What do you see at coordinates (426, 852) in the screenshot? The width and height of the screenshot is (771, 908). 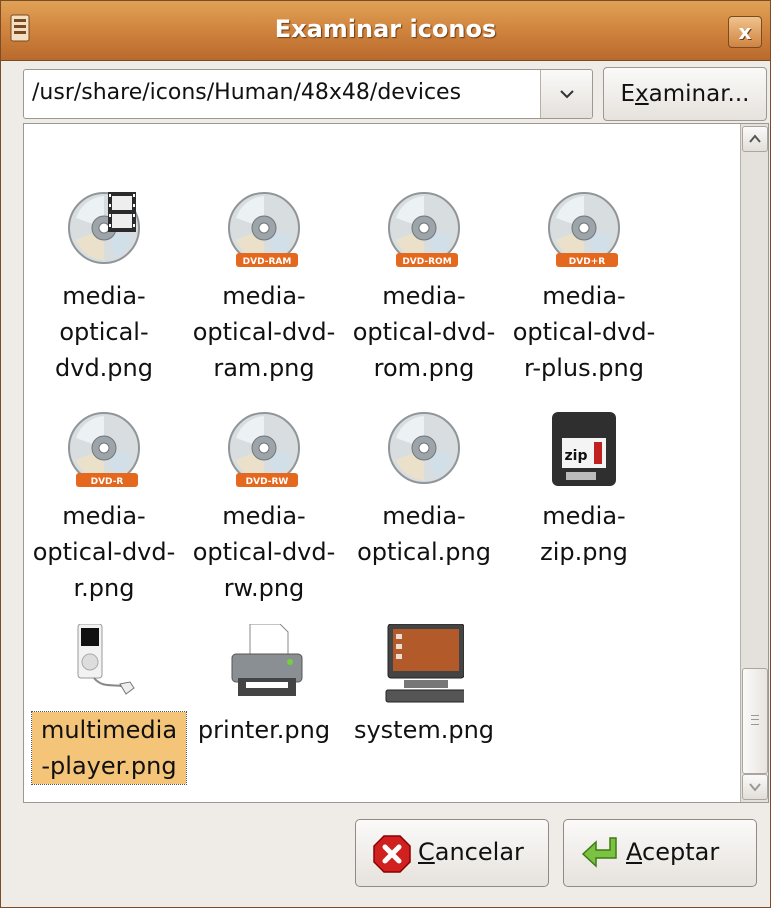 I see `cancel-mnemonic: C` at bounding box center [426, 852].